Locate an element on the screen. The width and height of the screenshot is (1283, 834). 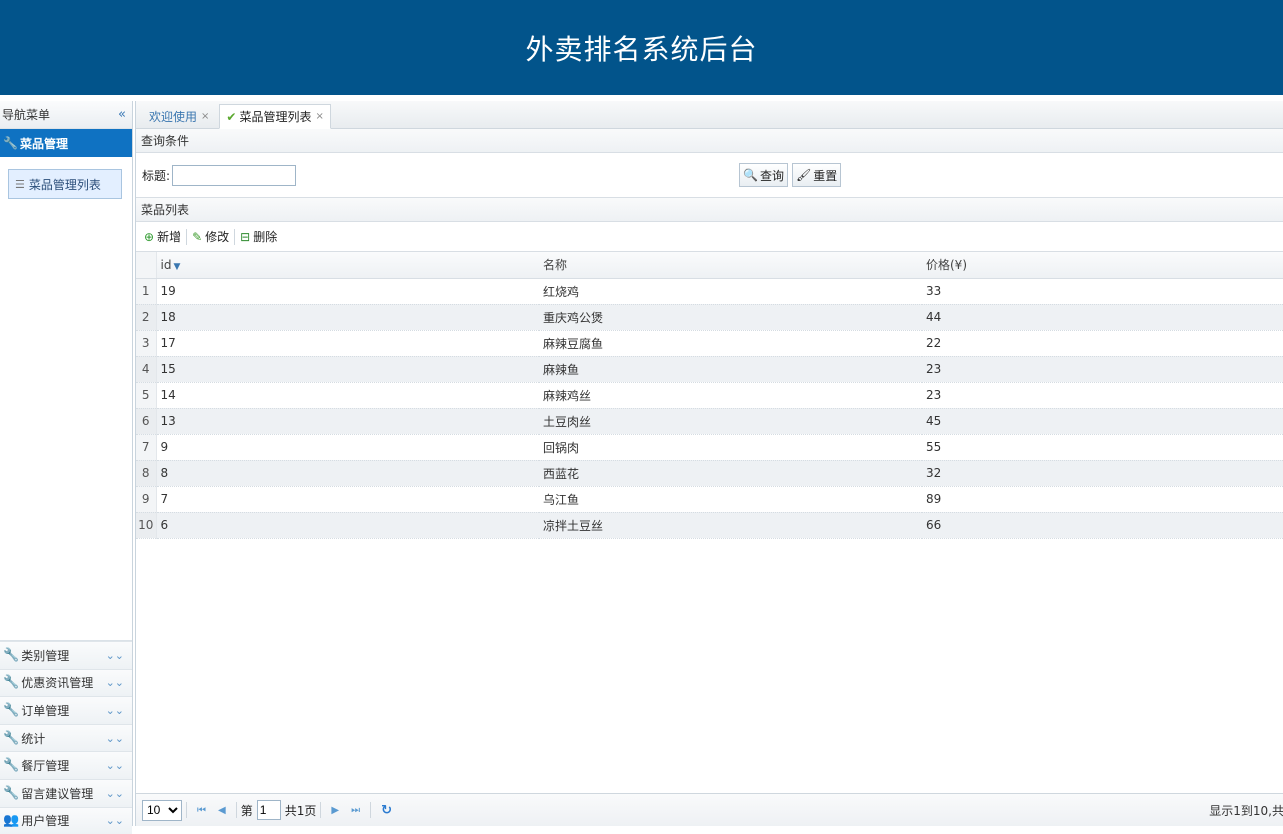
edit-button: ✎ 修改 is located at coordinates (210, 236).